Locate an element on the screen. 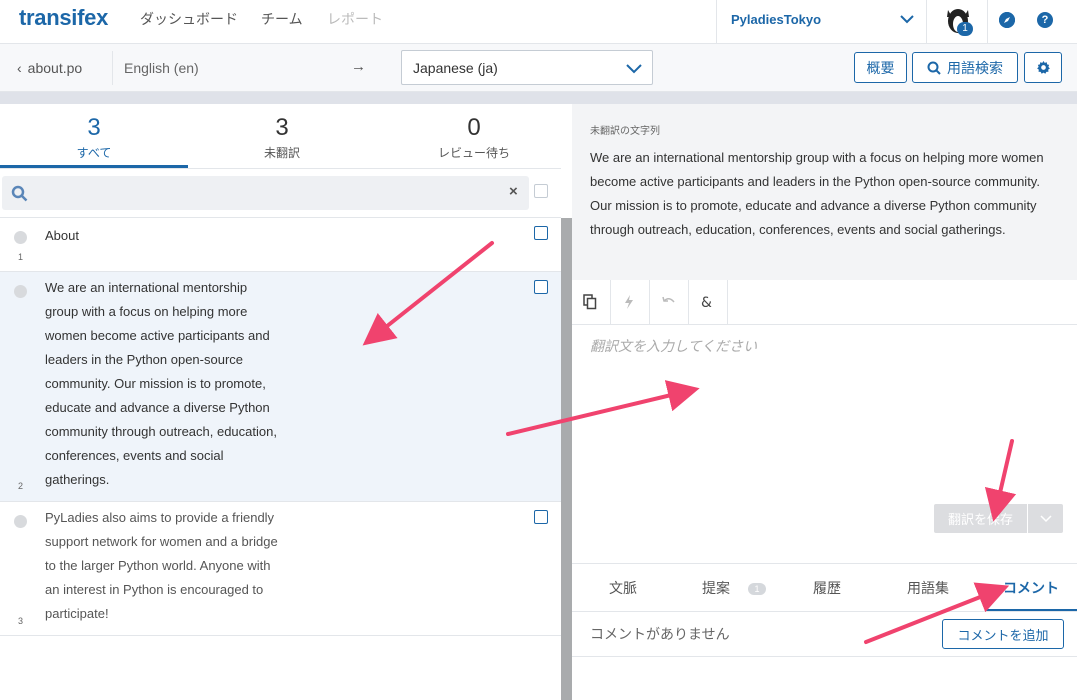  progress-strip is located at coordinates (538, 98).